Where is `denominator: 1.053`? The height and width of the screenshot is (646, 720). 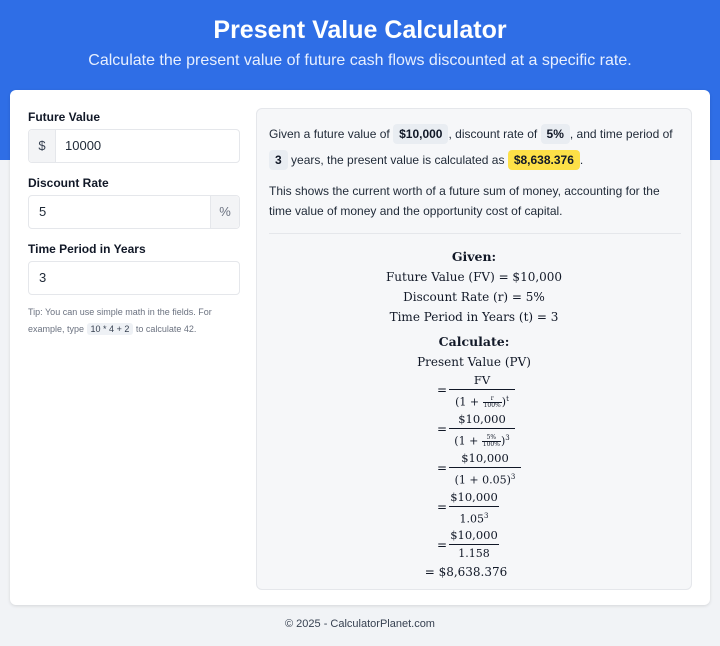 denominator: 1.053 is located at coordinates (474, 516).